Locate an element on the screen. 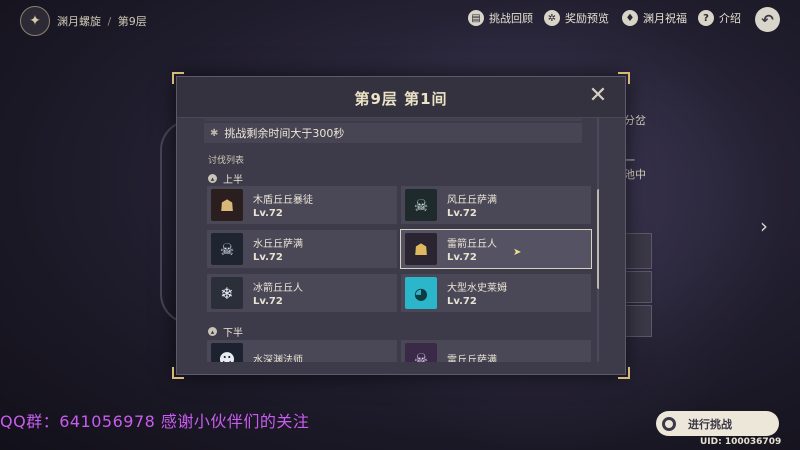 The height and width of the screenshot is (450, 800). breadcrumb: 渊月螺旋 / 第9层 is located at coordinates (102, 21).